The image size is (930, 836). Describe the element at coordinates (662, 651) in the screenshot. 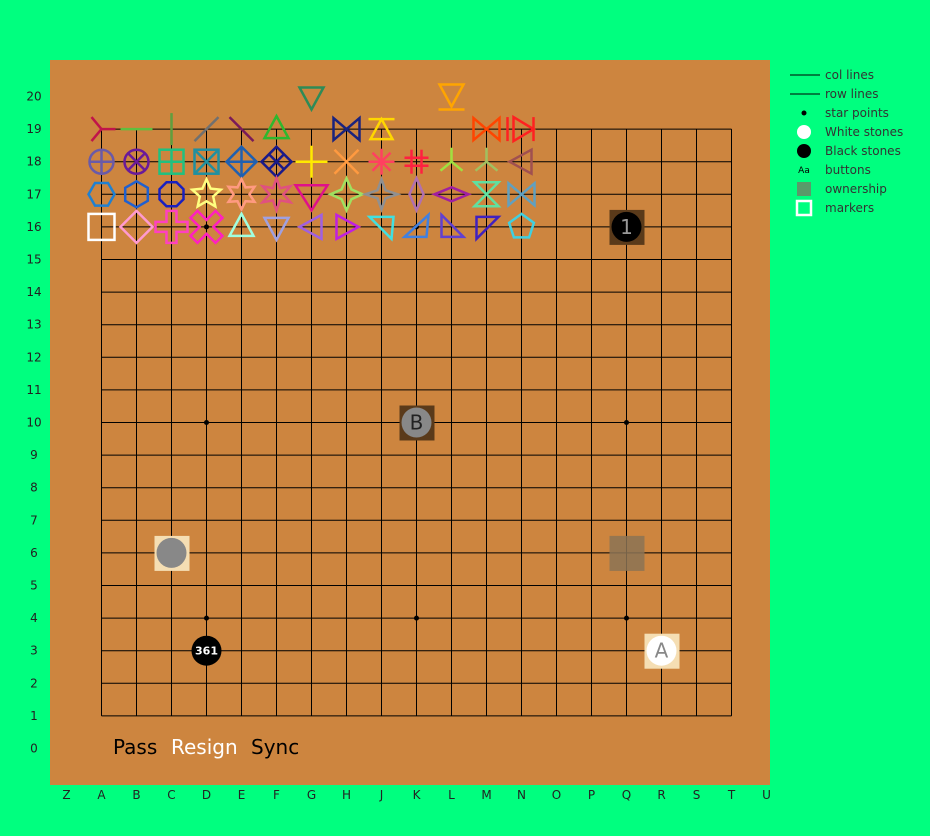

I see `stone-label: A` at that location.